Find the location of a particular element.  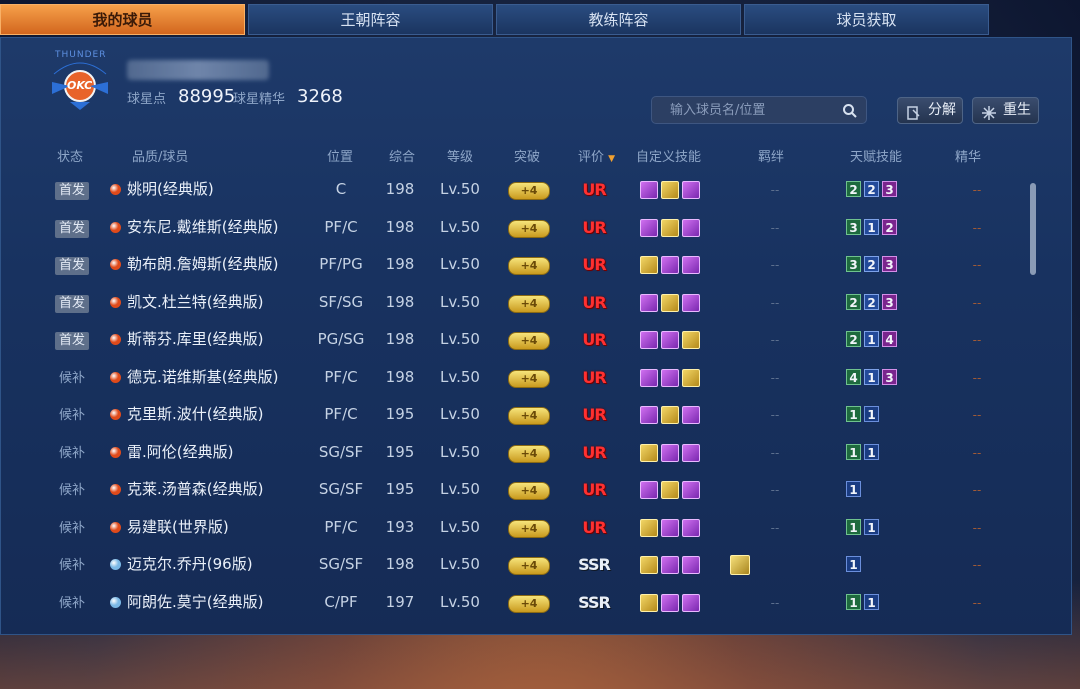

player-name: 易建联(世界版) is located at coordinates (178, 527).